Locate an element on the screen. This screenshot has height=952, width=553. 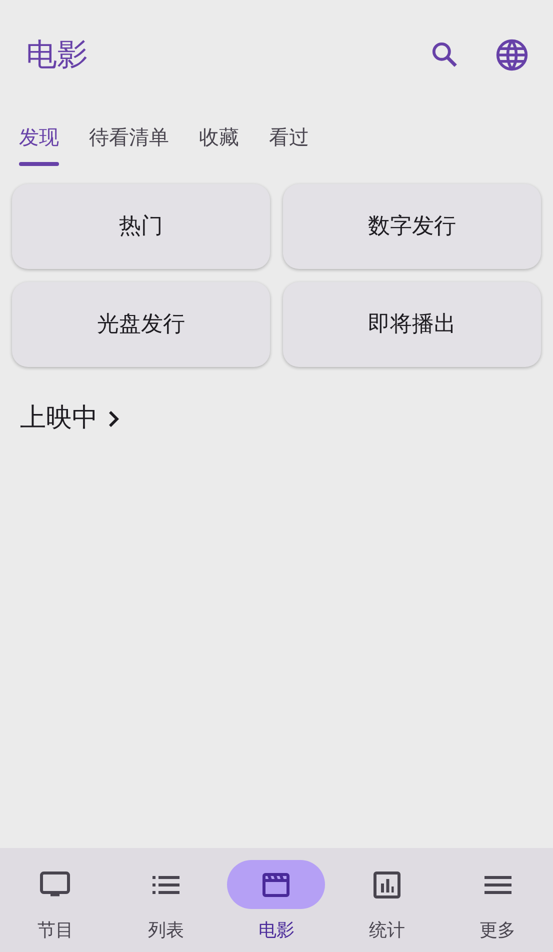
app-title: 电影 is located at coordinates (57, 55).